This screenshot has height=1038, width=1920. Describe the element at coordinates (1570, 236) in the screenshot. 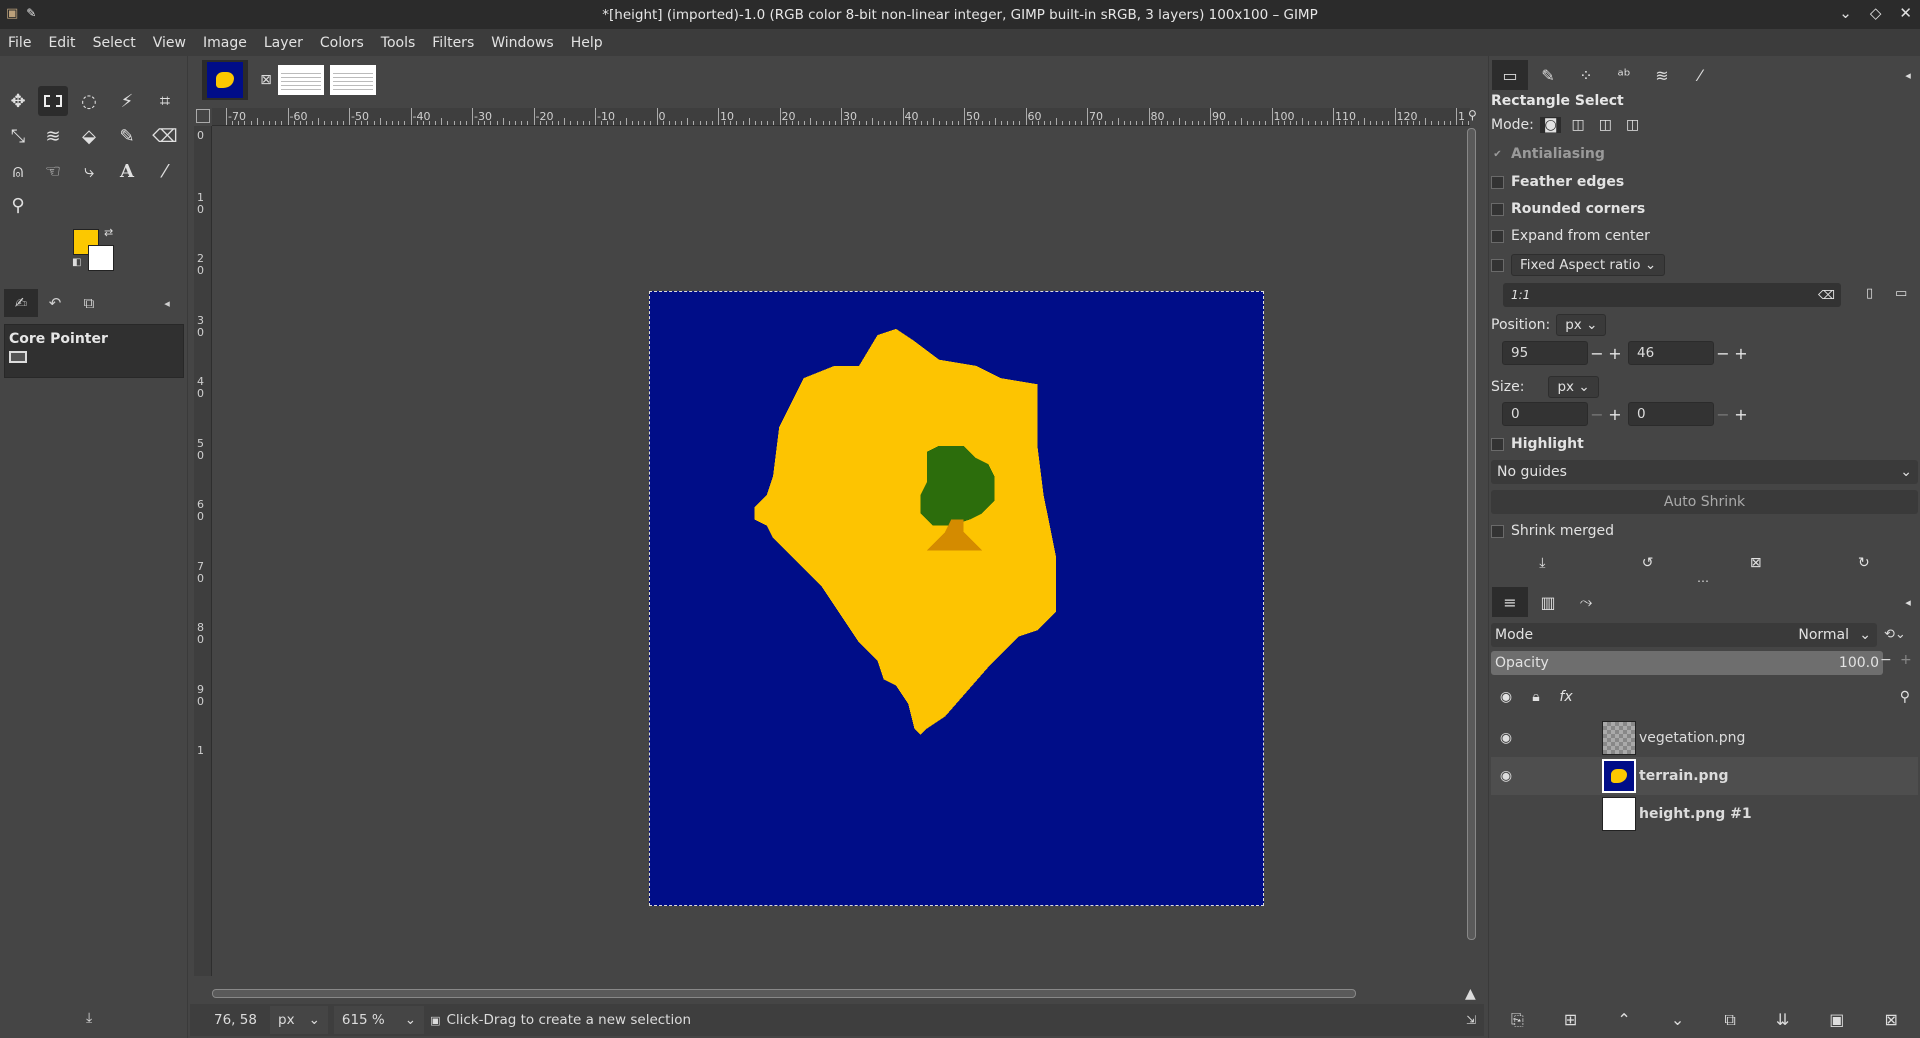

I see `expand-row: Expand from center` at that location.